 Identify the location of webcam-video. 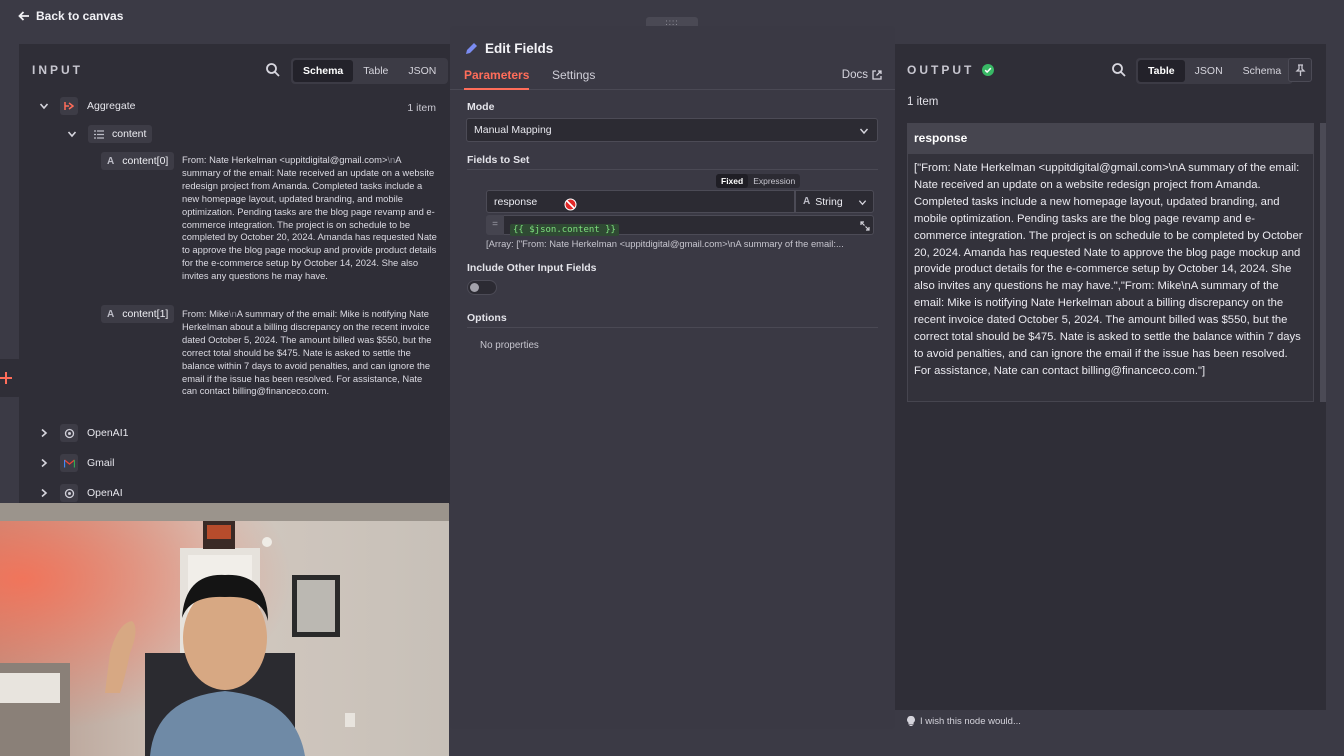
(224, 629).